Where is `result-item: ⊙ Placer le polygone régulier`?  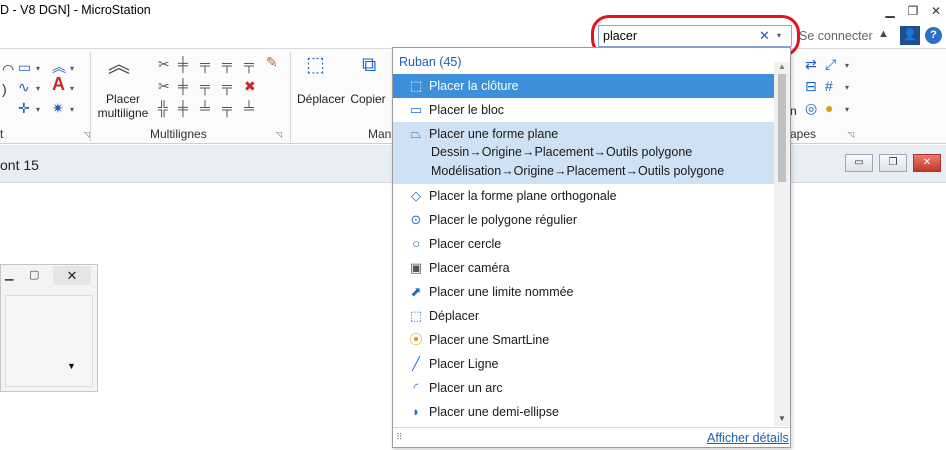 result-item: ⊙ Placer le polygone régulier is located at coordinates (583, 220).